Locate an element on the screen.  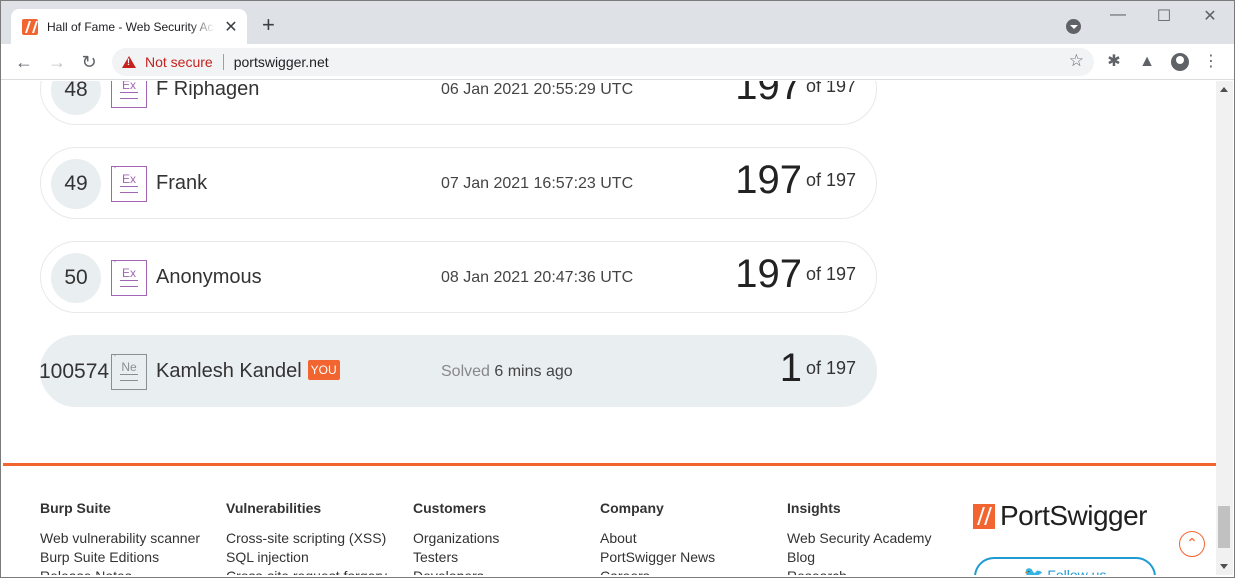
scroll-down-icon is located at coordinates (1224, 566).